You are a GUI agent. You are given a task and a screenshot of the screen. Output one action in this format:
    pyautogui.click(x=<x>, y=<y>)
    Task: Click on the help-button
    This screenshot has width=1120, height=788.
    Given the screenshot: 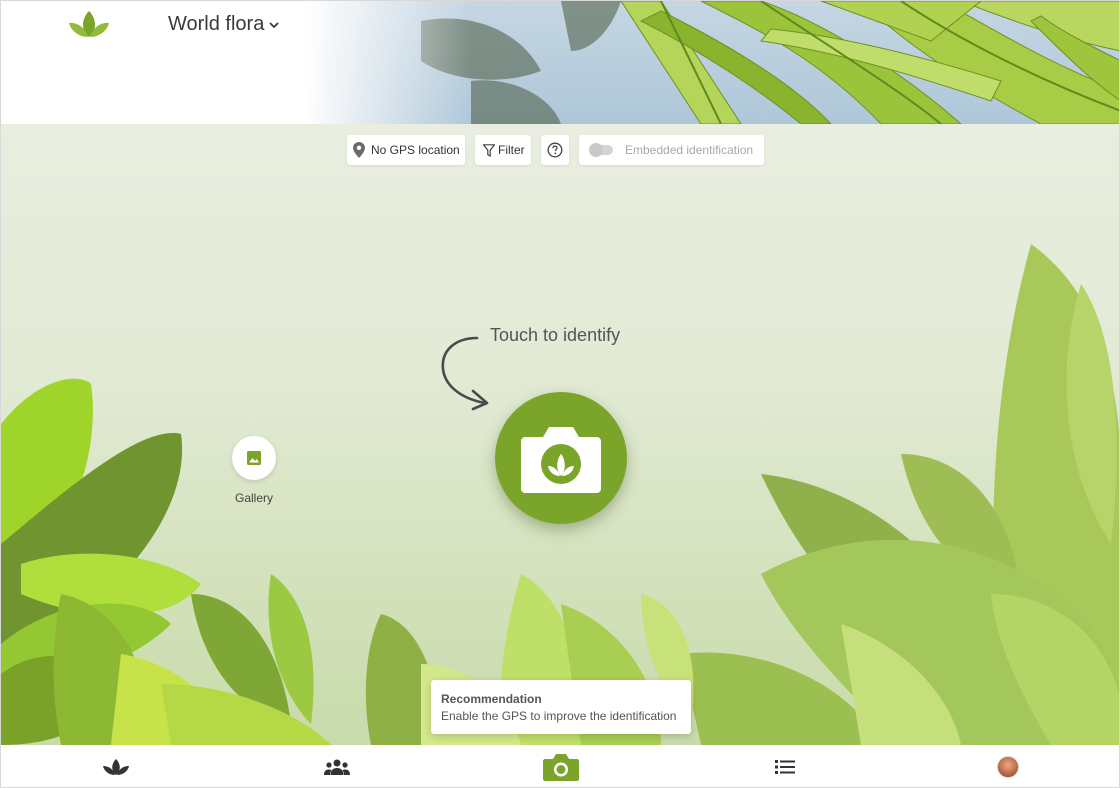 What is the action you would take?
    pyautogui.click(x=555, y=150)
    